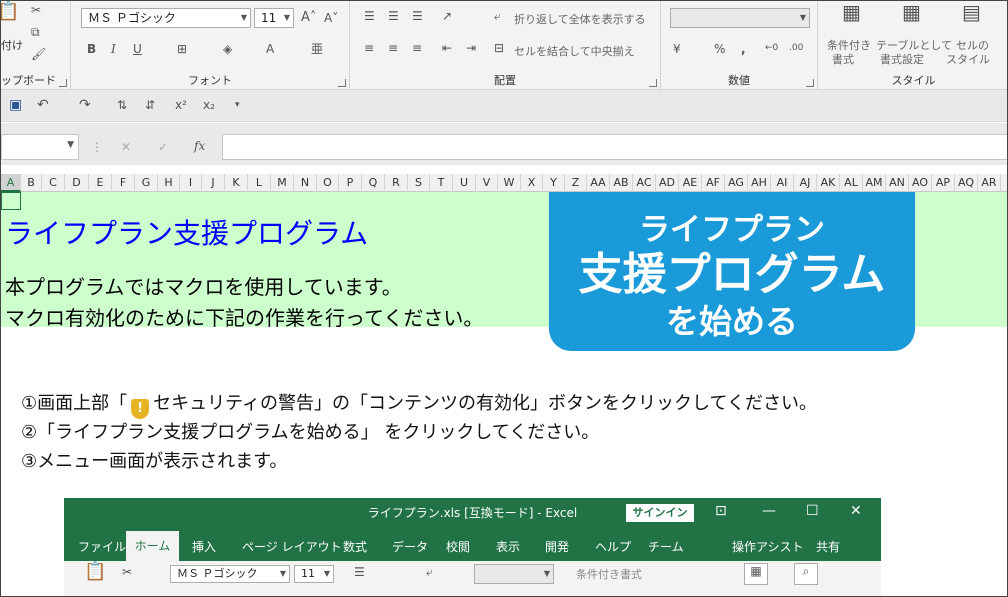 The image size is (1008, 597). What do you see at coordinates (146, 183) in the screenshot?
I see `column-header-g: G` at bounding box center [146, 183].